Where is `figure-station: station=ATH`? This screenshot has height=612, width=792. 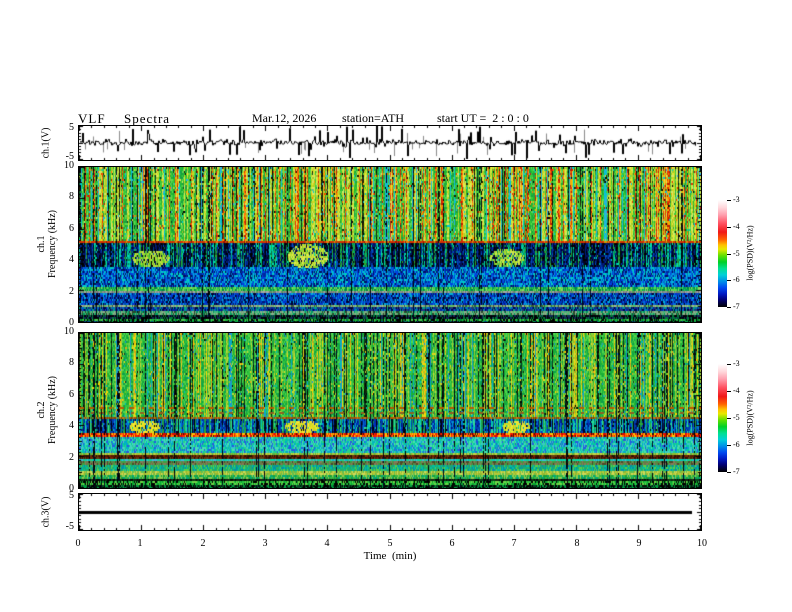 figure-station: station=ATH is located at coordinates (373, 118).